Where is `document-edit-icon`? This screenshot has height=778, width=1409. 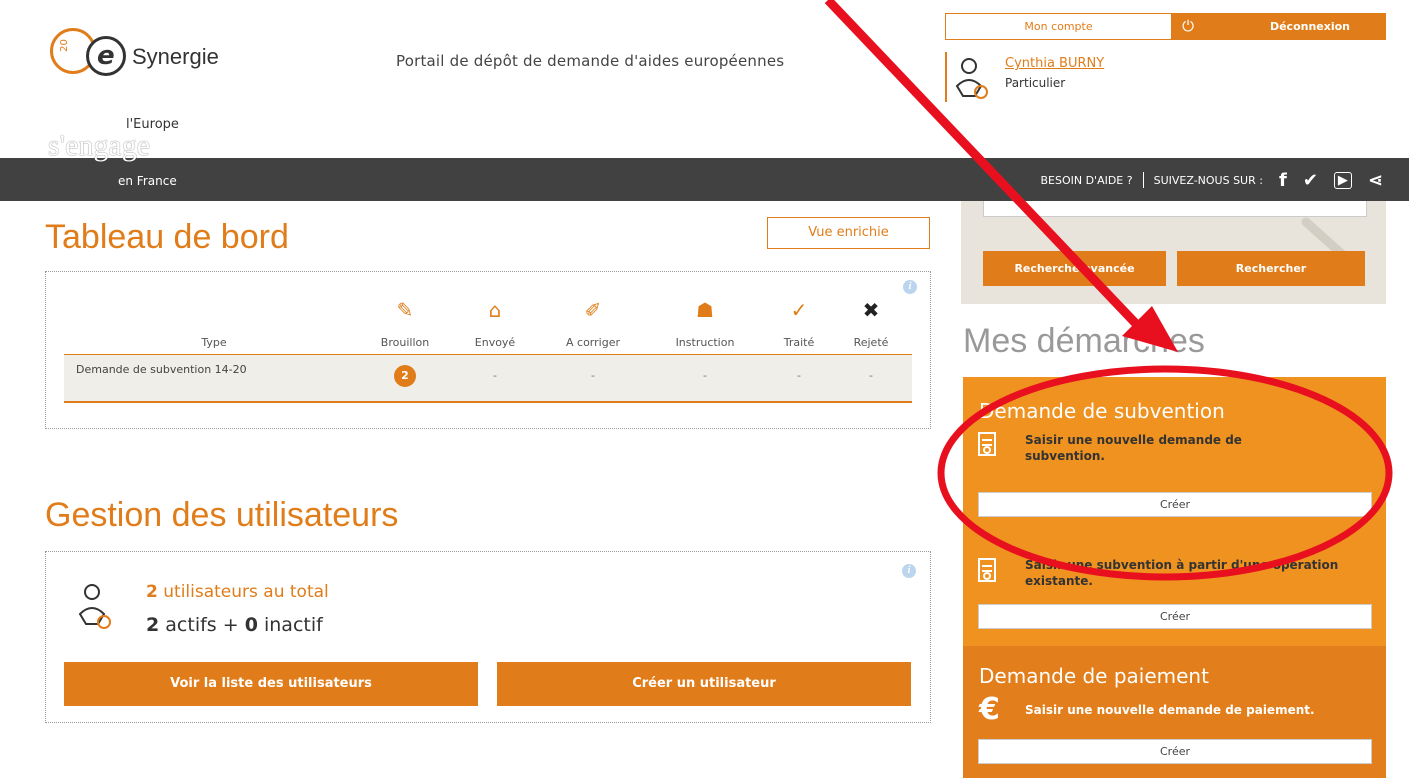 document-edit-icon is located at coordinates (987, 444).